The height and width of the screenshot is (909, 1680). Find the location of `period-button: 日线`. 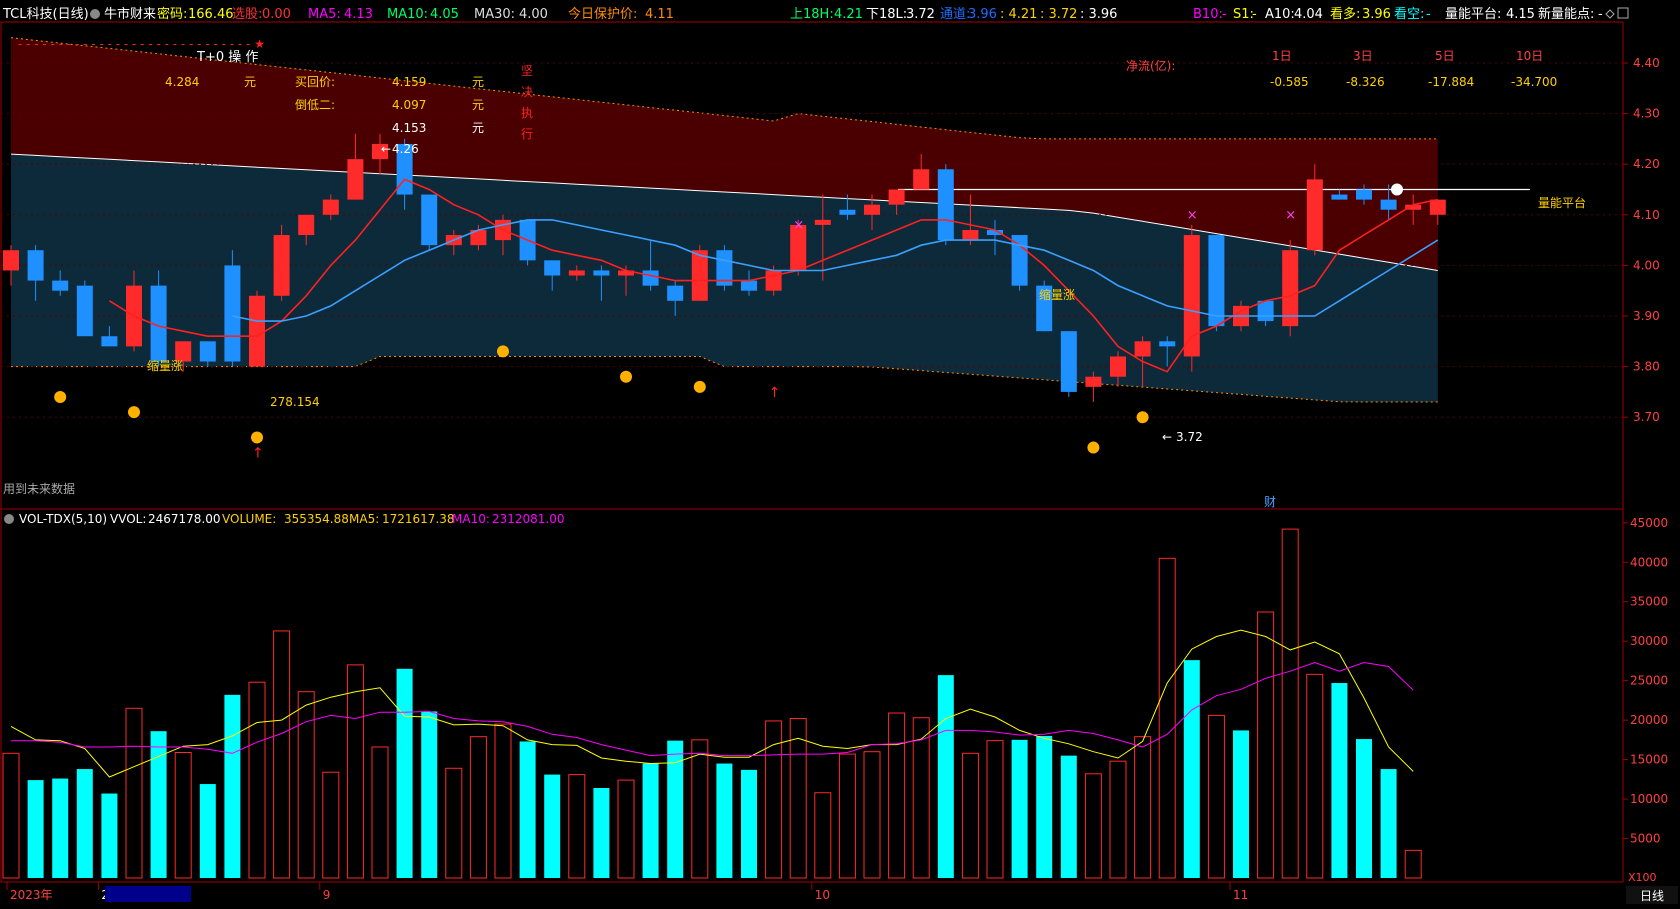

period-button: 日线 is located at coordinates (1652, 895).